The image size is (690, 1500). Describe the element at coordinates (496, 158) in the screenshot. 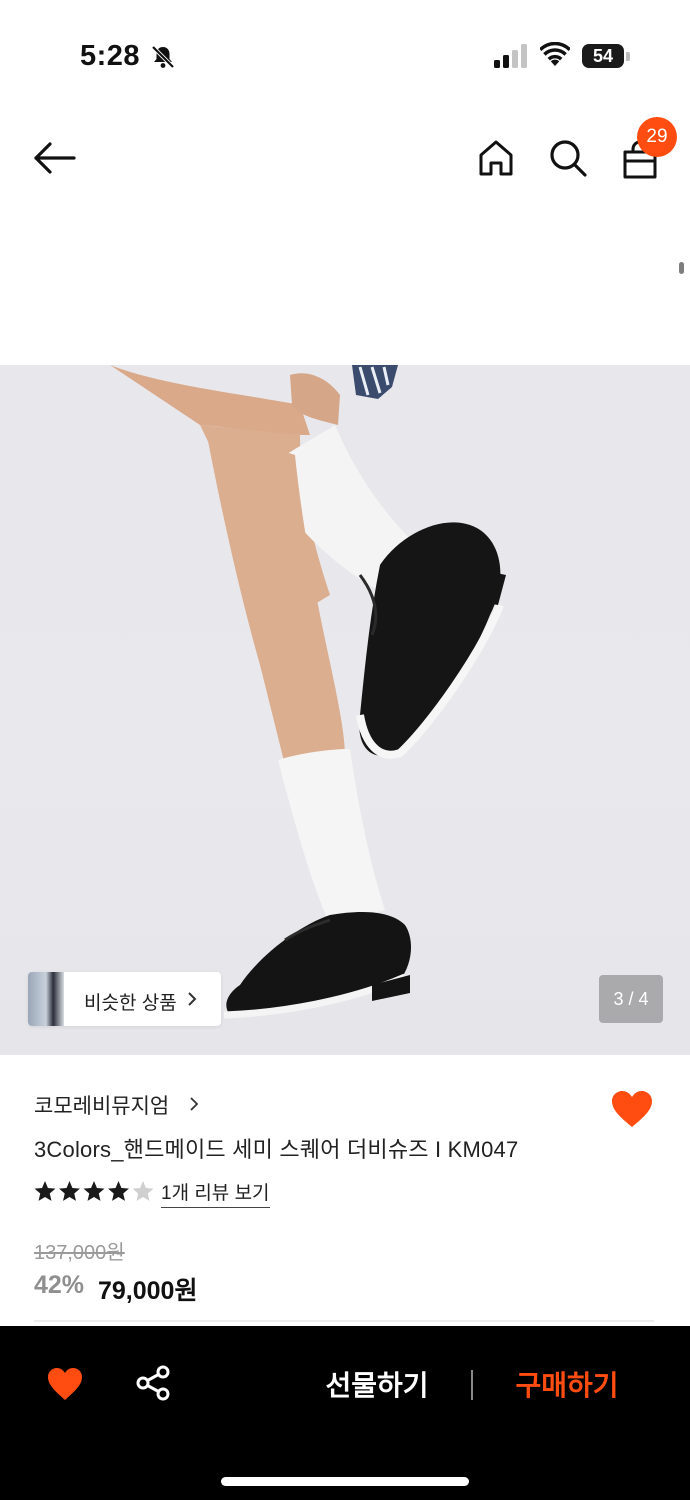

I see `home-icon` at that location.